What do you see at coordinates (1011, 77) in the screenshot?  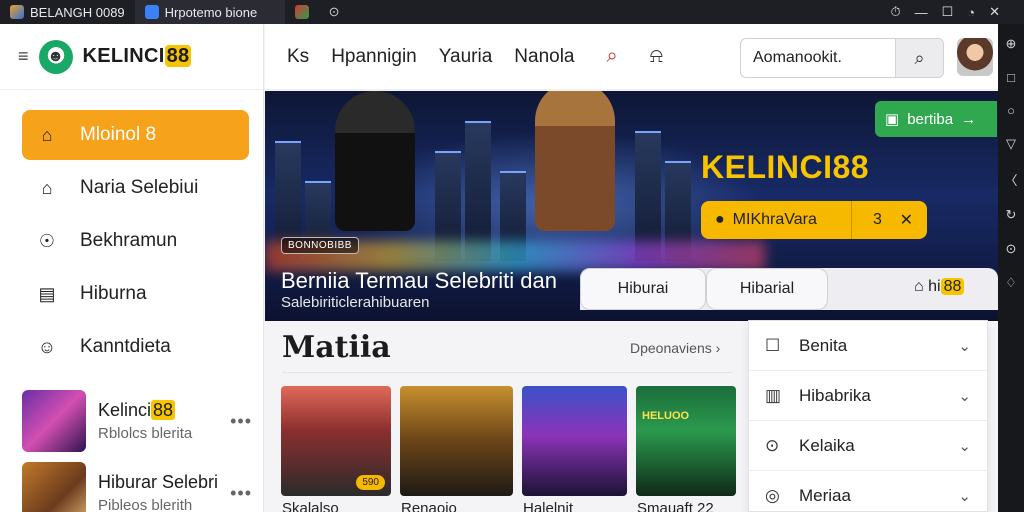 I see `square-icon: □` at bounding box center [1011, 77].